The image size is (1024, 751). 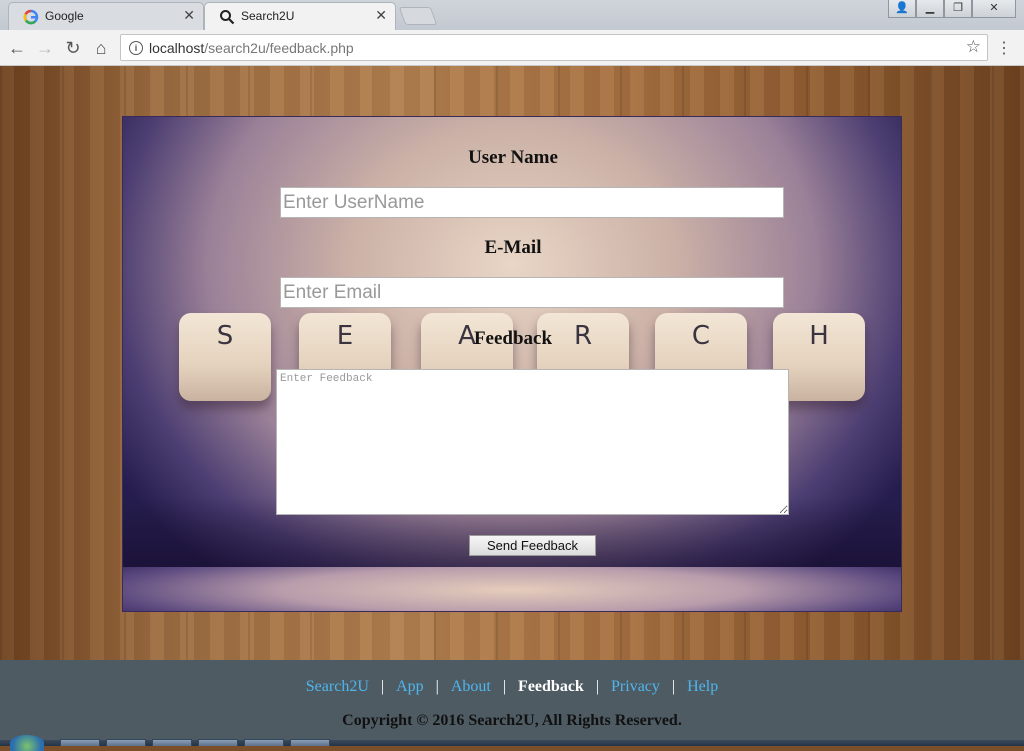 What do you see at coordinates (410, 686) in the screenshot?
I see `footer-link-app: App` at bounding box center [410, 686].